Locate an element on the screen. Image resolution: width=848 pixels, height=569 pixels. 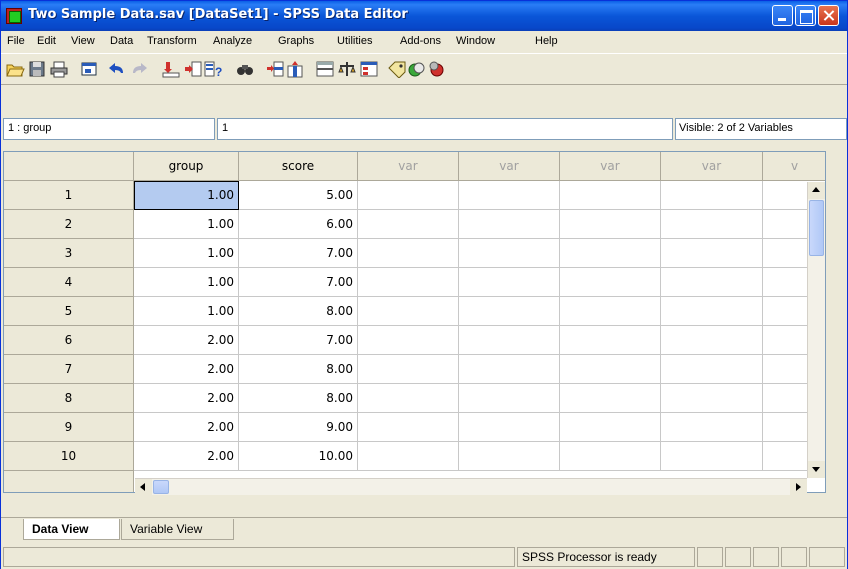
dialog-recall-icon is located at coordinates (89, 69).